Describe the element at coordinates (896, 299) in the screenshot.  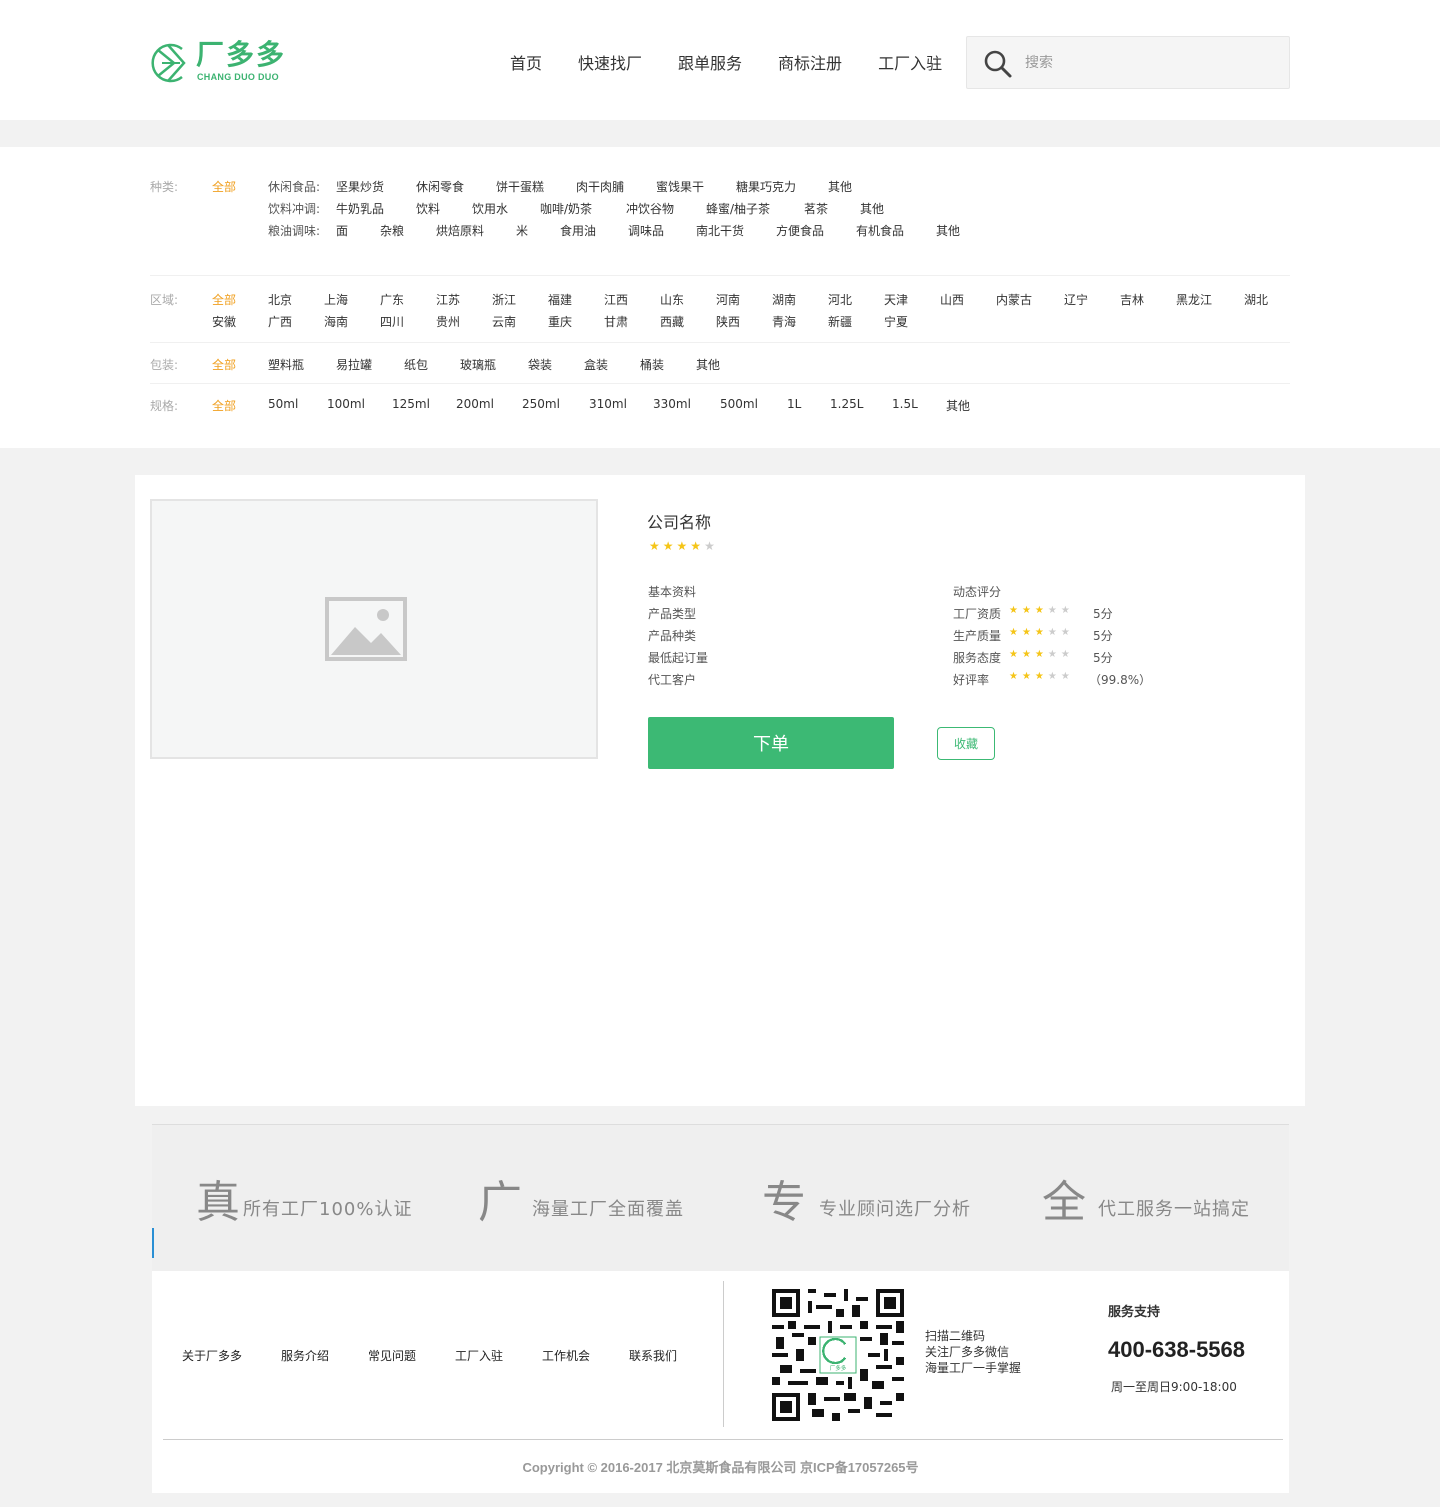
I see `region-option: 天津` at that location.